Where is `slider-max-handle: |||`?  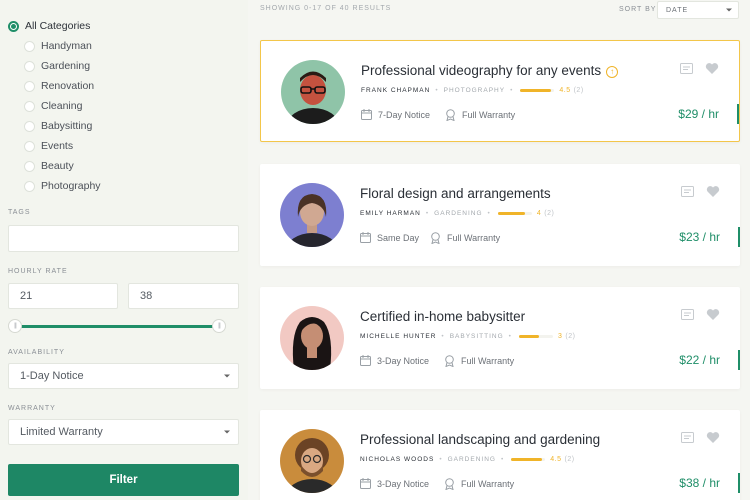 slider-max-handle: ||| is located at coordinates (219, 326).